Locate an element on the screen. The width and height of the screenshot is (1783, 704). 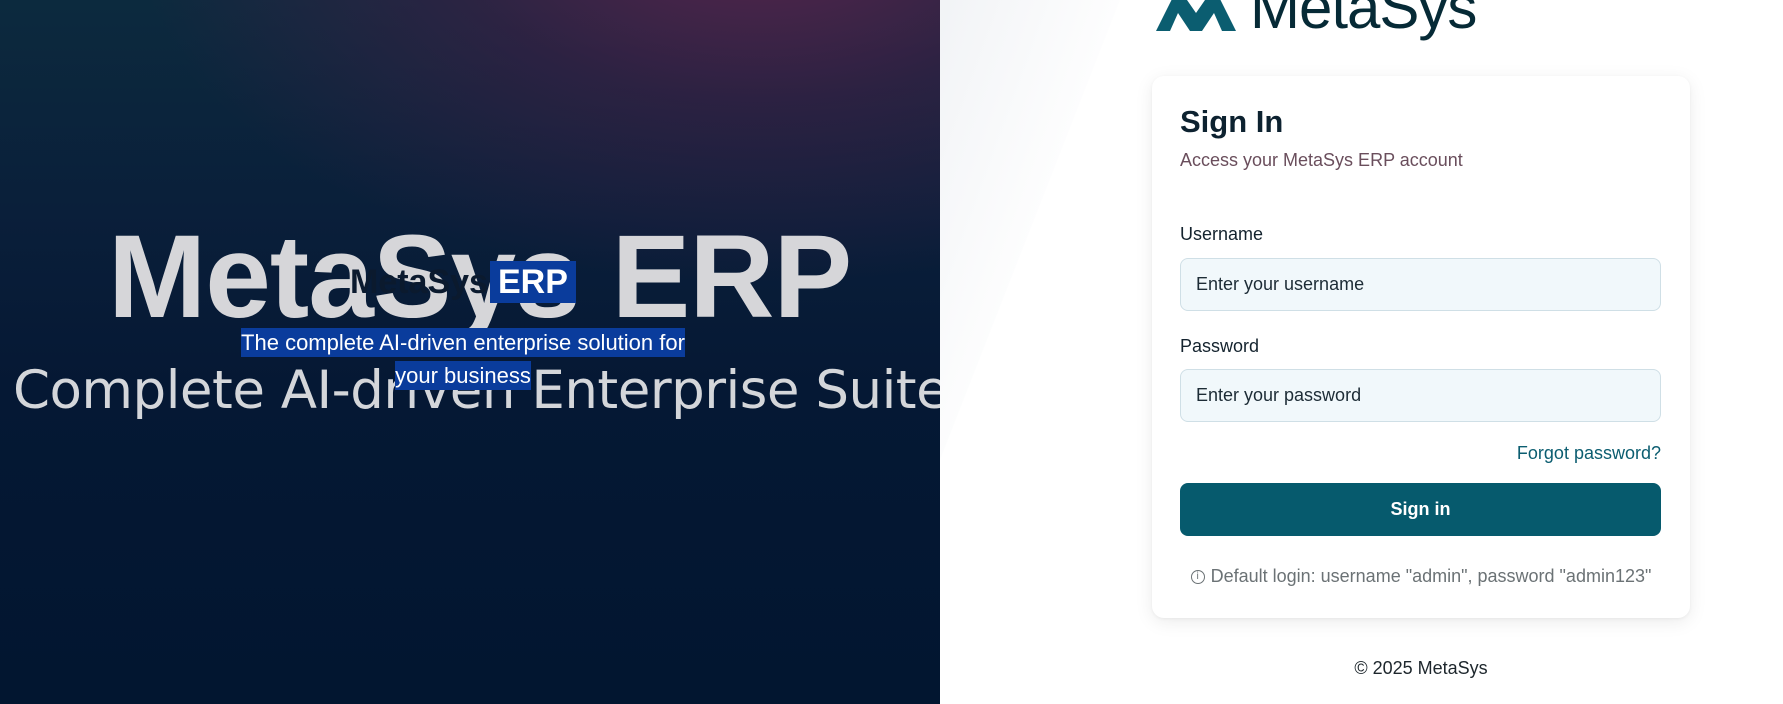
username-label: Username is located at coordinates (1222, 234).